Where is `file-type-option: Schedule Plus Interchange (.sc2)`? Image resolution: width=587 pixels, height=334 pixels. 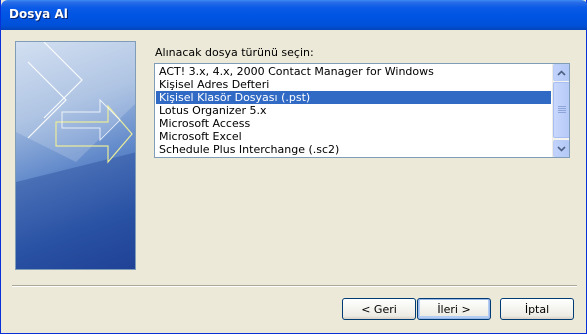
file-type-option: Schedule Plus Interchange (.sc2) is located at coordinates (353, 149).